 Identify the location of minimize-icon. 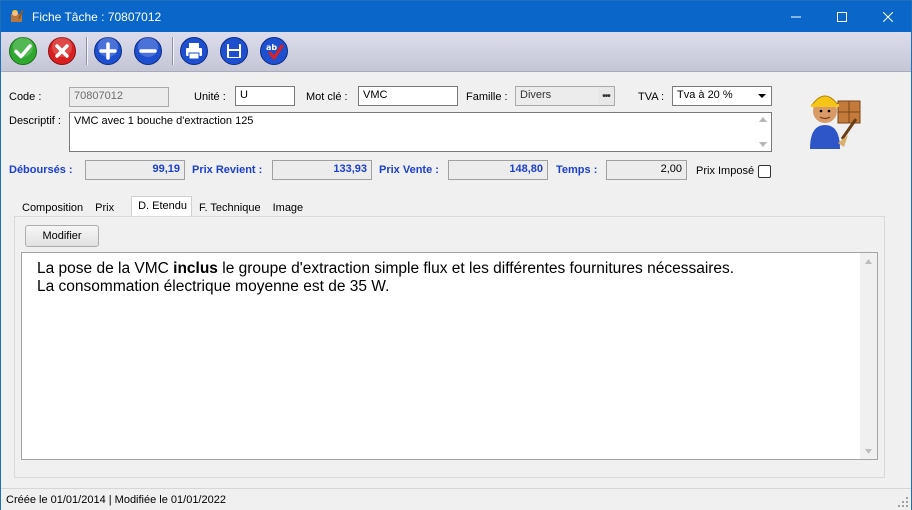
(796, 16).